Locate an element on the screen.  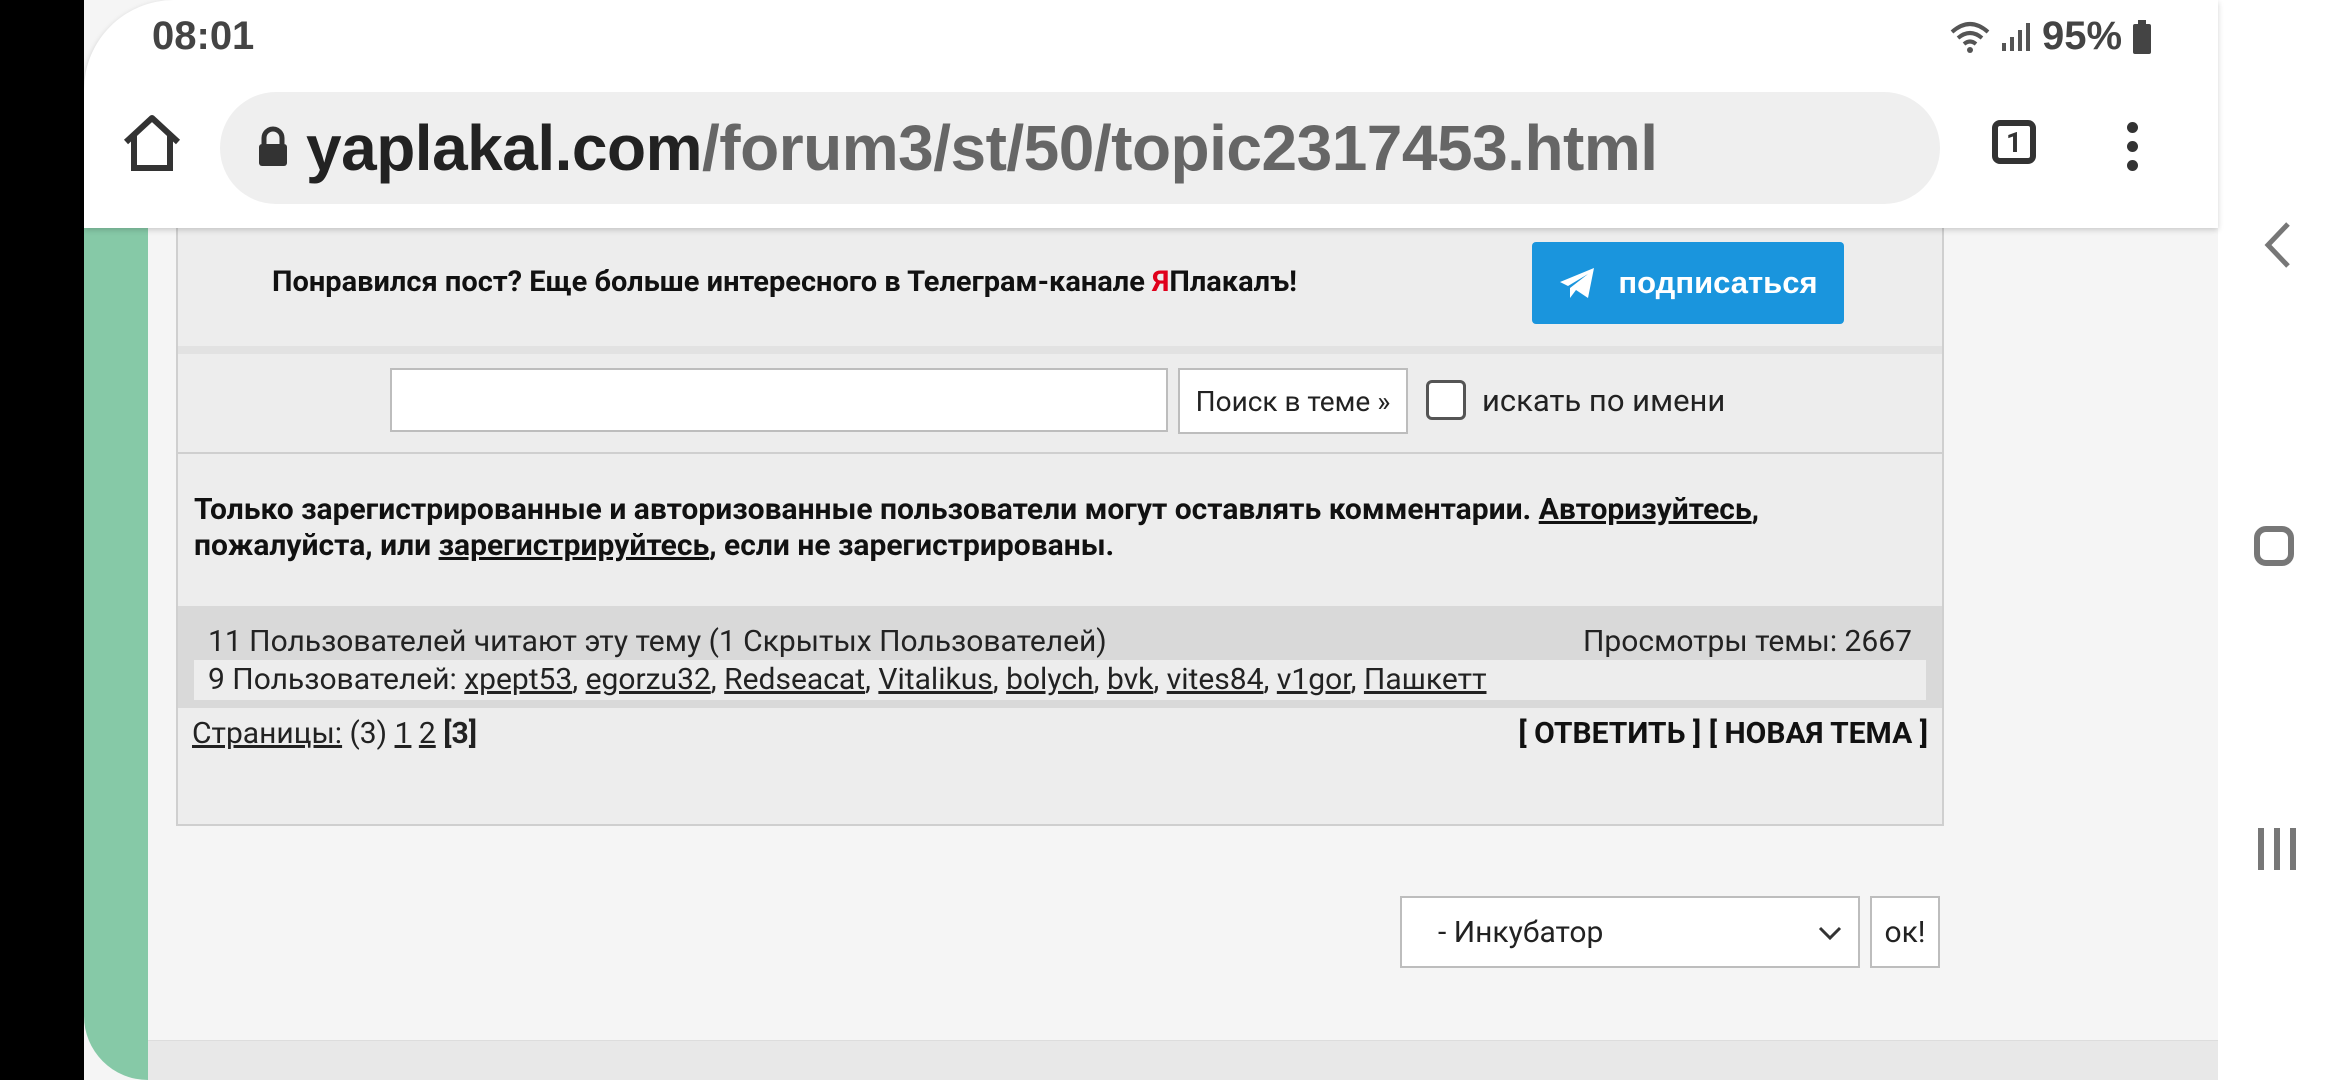
reader-link: v1gor is located at coordinates (1314, 679).